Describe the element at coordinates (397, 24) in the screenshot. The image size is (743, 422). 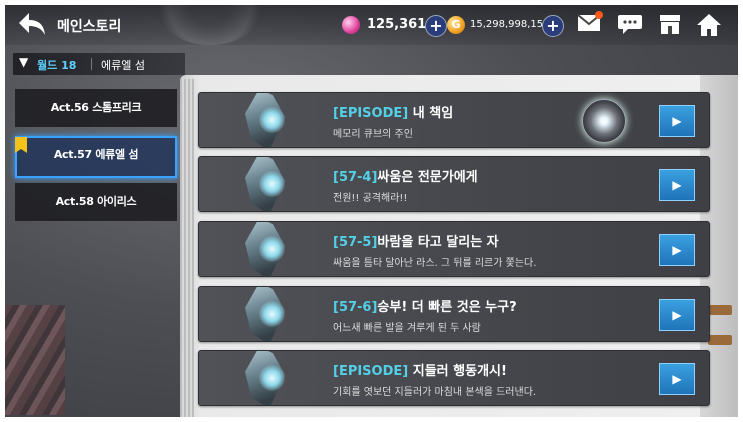
I see `gem-count: 125,361` at that location.